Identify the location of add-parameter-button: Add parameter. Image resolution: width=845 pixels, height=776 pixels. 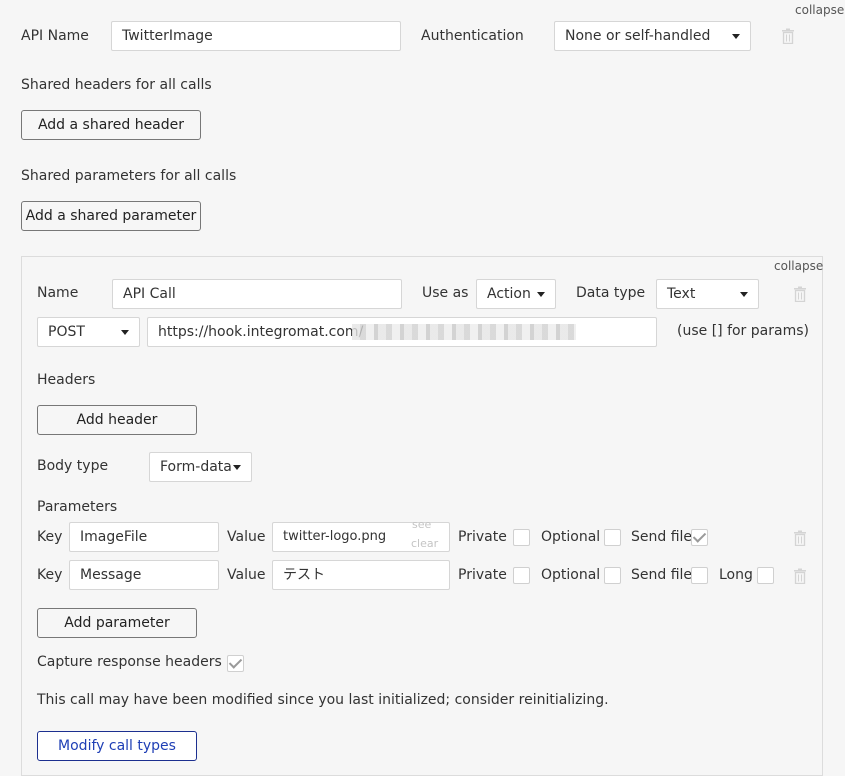
(117, 623).